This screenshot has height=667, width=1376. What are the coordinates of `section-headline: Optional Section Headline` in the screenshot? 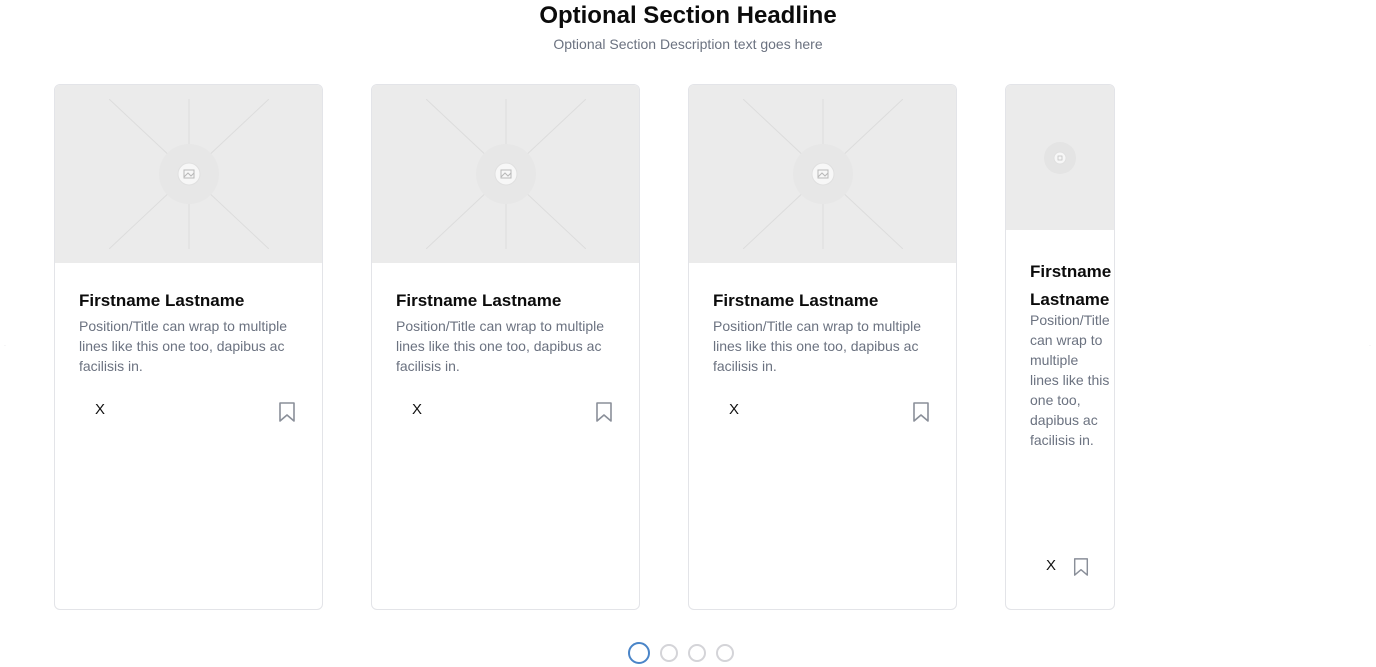 It's located at (688, 15).